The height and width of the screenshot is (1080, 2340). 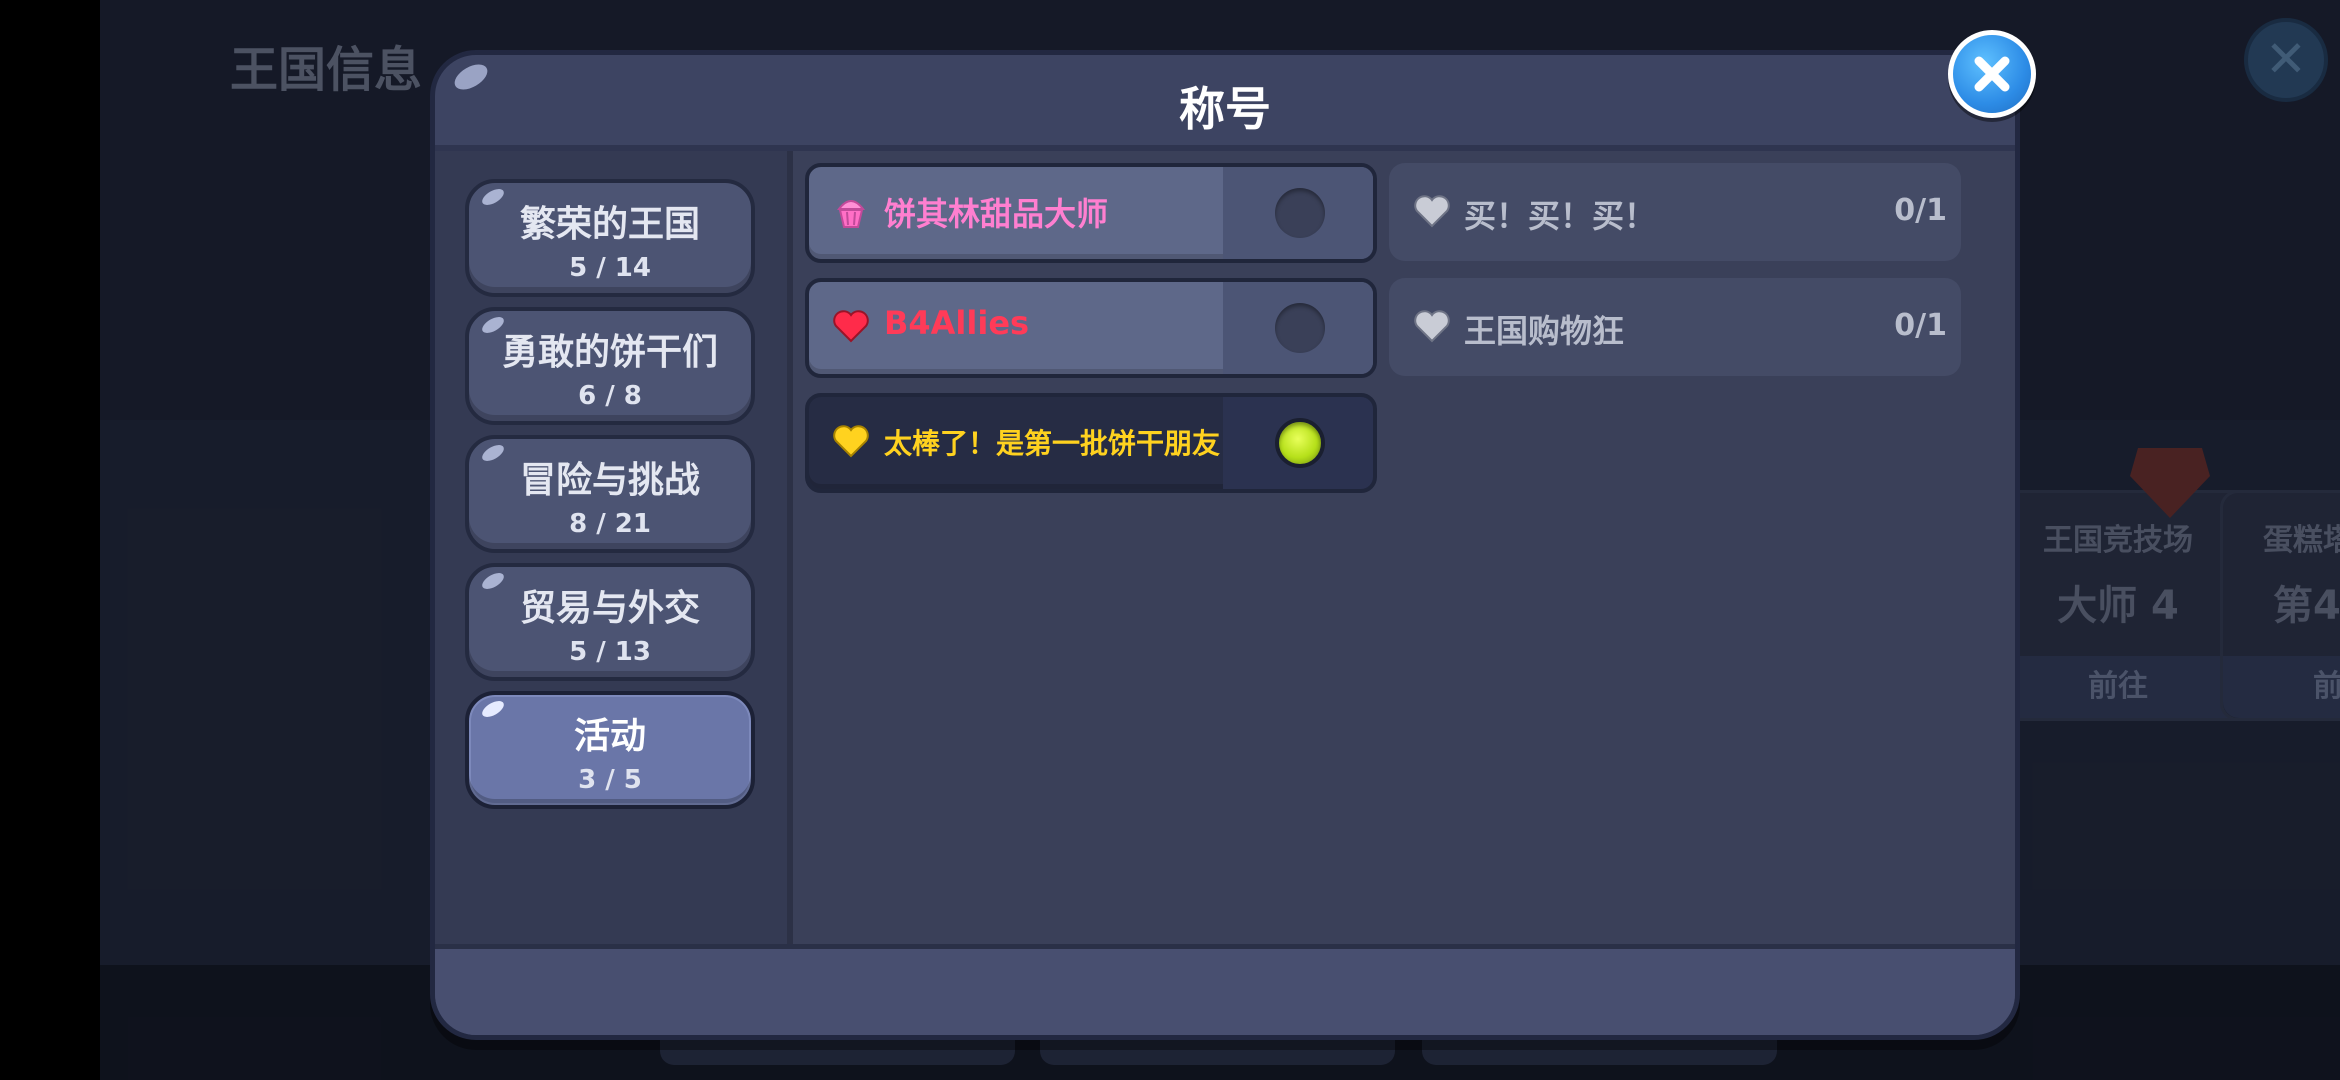 I want to click on category-count: 6 / 8, so click(x=610, y=396).